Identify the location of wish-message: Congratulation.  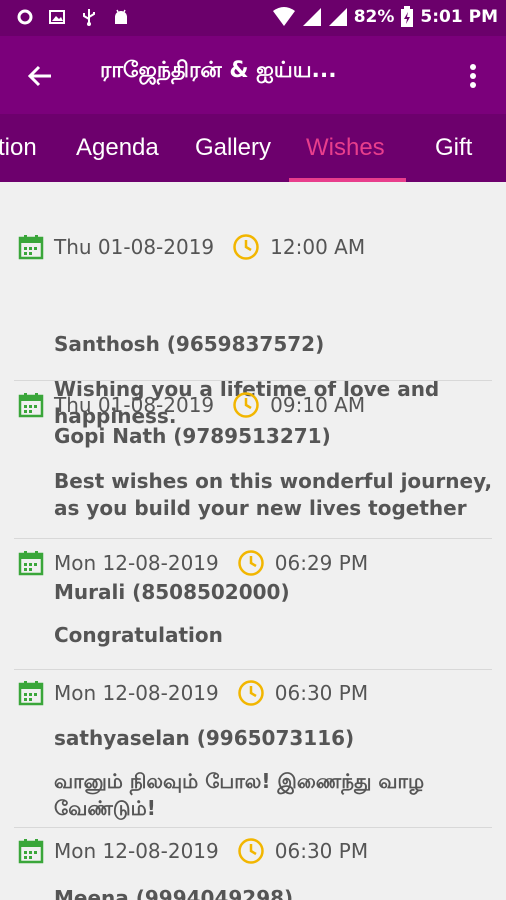
(138, 635).